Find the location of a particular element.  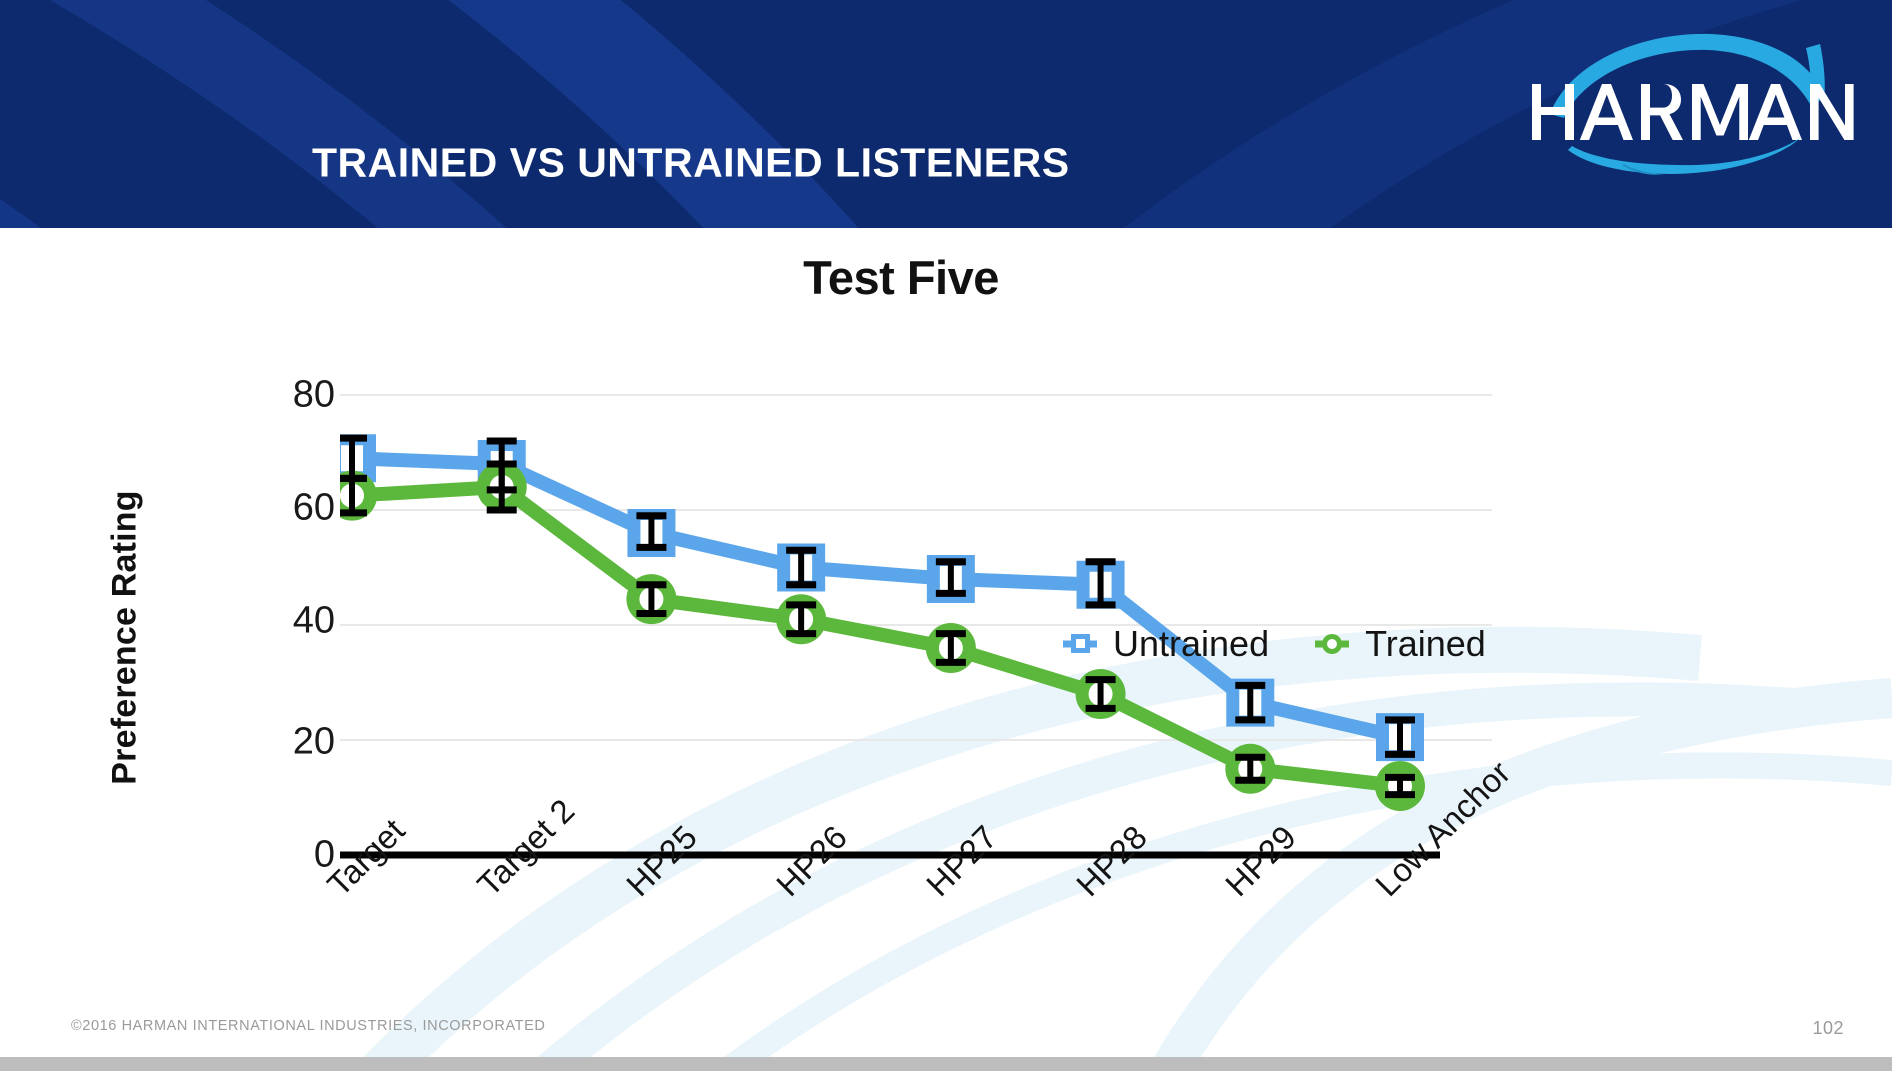

page-number: 102 is located at coordinates (1828, 1028).